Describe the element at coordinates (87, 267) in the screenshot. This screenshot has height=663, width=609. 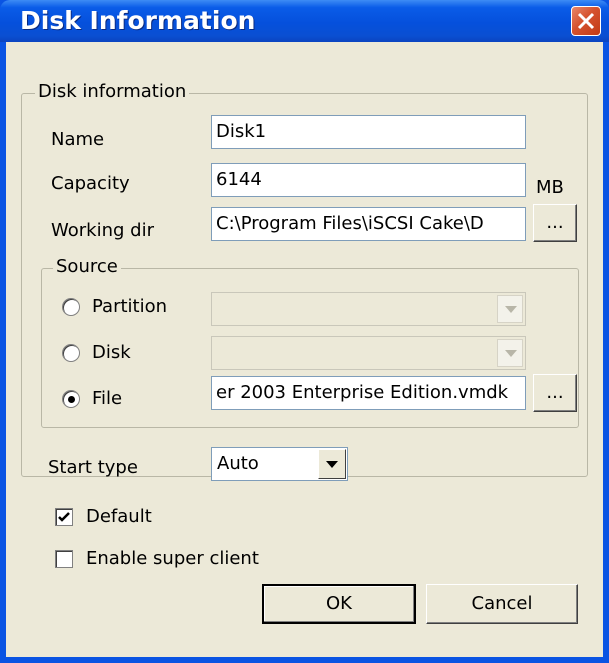
I see `source-legend: Source` at that location.